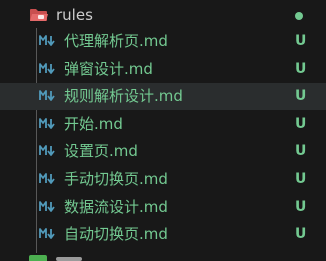  What do you see at coordinates (116, 234) in the screenshot?
I see `file-name: 自动切换页.md` at bounding box center [116, 234].